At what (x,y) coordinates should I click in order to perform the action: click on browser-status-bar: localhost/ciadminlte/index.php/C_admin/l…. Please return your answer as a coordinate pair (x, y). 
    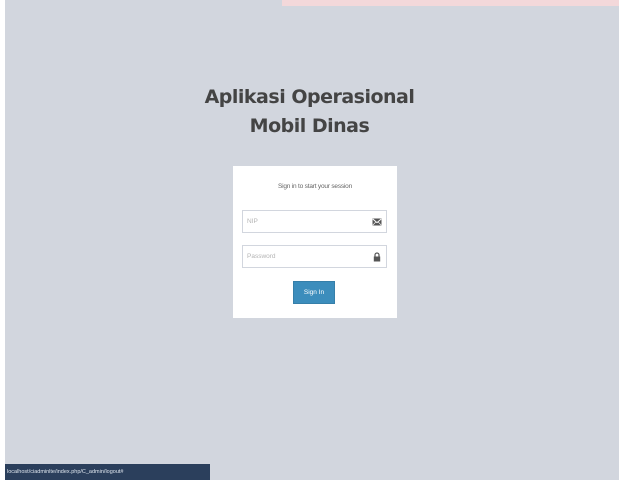
    Looking at the image, I should click on (107, 472).